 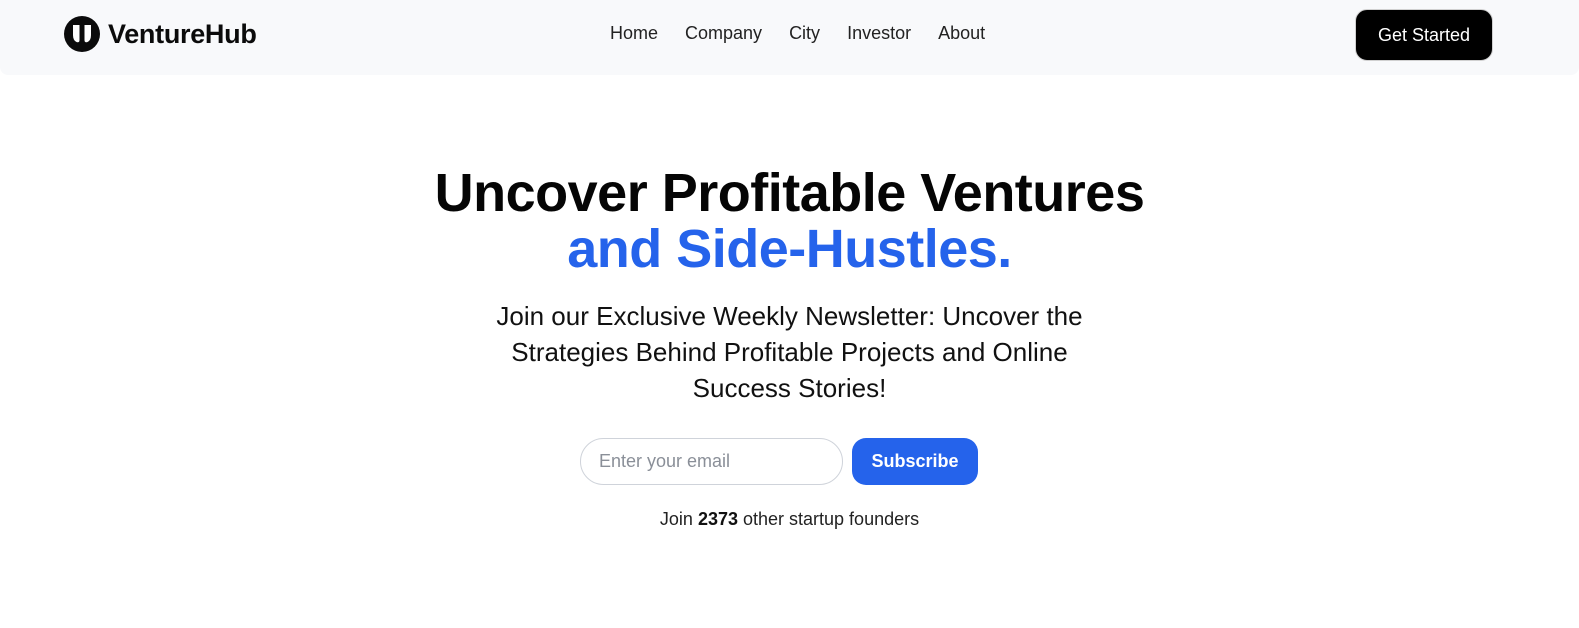 What do you see at coordinates (961, 33) in the screenshot?
I see `nav-link-about: About` at bounding box center [961, 33].